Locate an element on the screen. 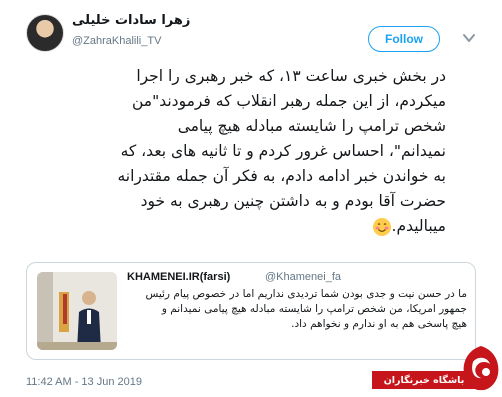 The image size is (502, 397). follow-button: Follow is located at coordinates (404, 39).